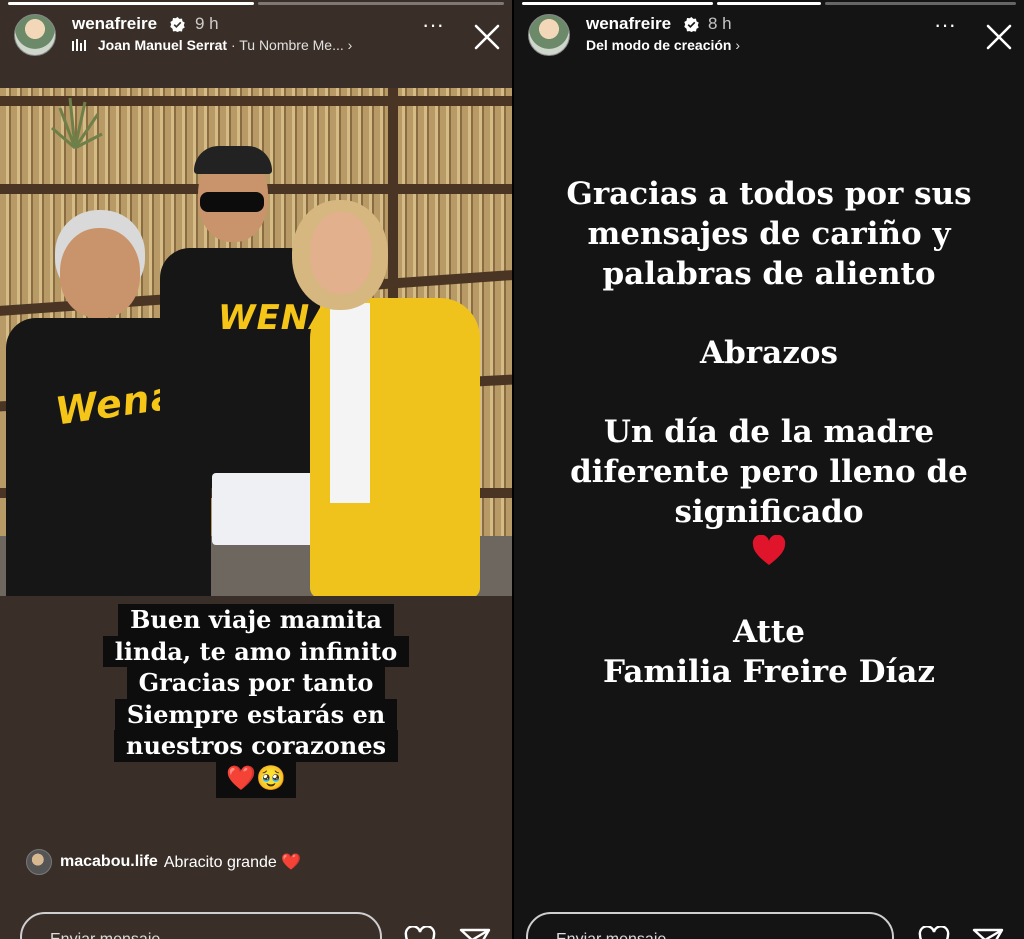 The height and width of the screenshot is (939, 1024). What do you see at coordinates (769, 652) in the screenshot?
I see `story-text-block: Atte Familia Freire Díaz` at bounding box center [769, 652].